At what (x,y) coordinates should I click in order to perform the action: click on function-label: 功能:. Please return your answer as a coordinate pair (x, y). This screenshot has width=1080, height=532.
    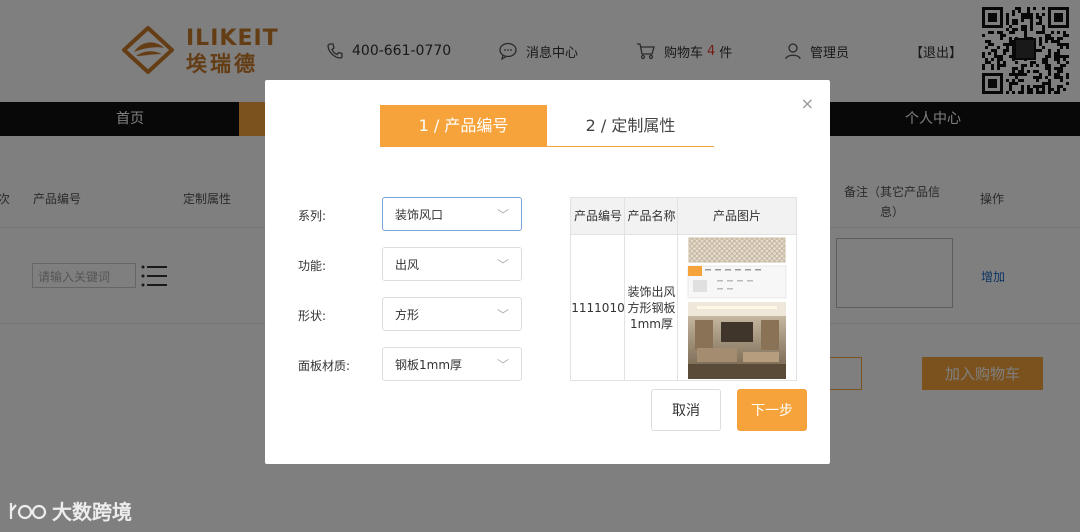
    Looking at the image, I should click on (312, 266).